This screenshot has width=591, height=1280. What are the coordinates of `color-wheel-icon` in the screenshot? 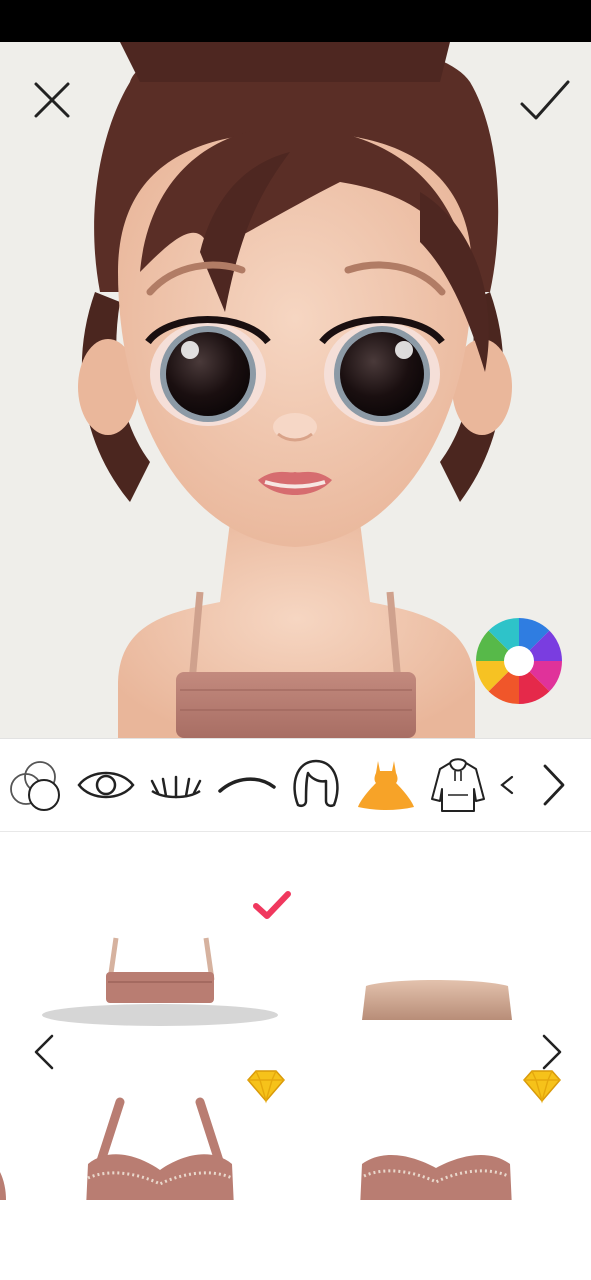 It's located at (519, 661).